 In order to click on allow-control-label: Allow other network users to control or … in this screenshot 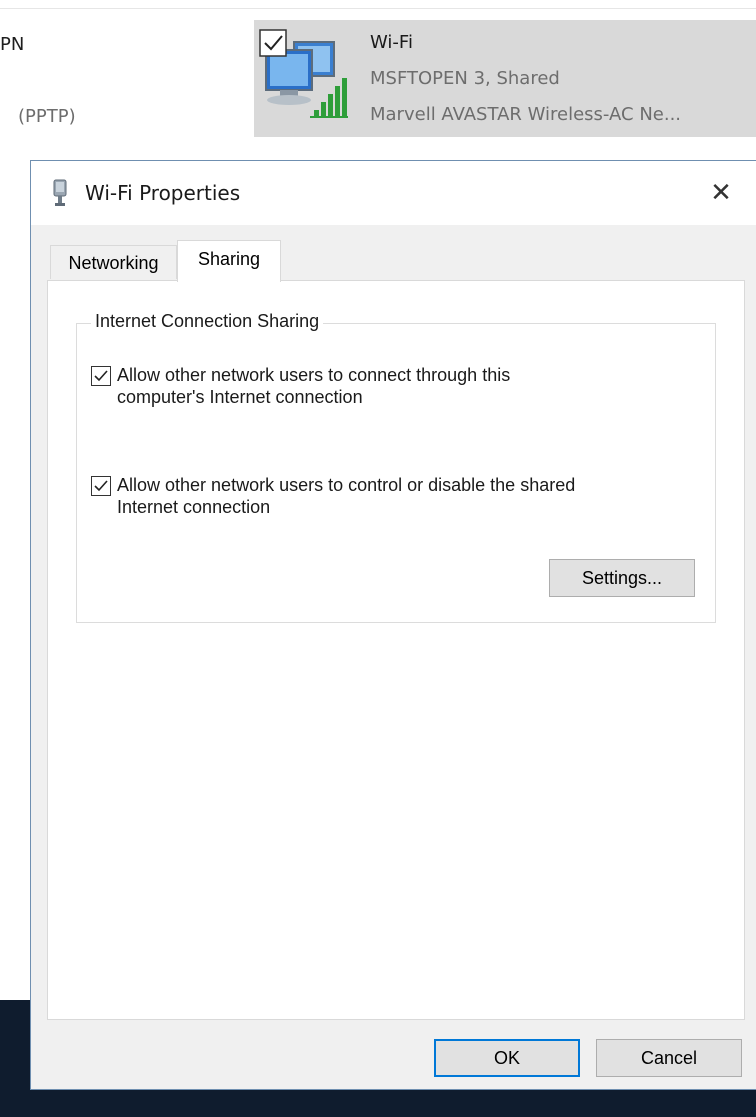, I will do `click(346, 496)`.